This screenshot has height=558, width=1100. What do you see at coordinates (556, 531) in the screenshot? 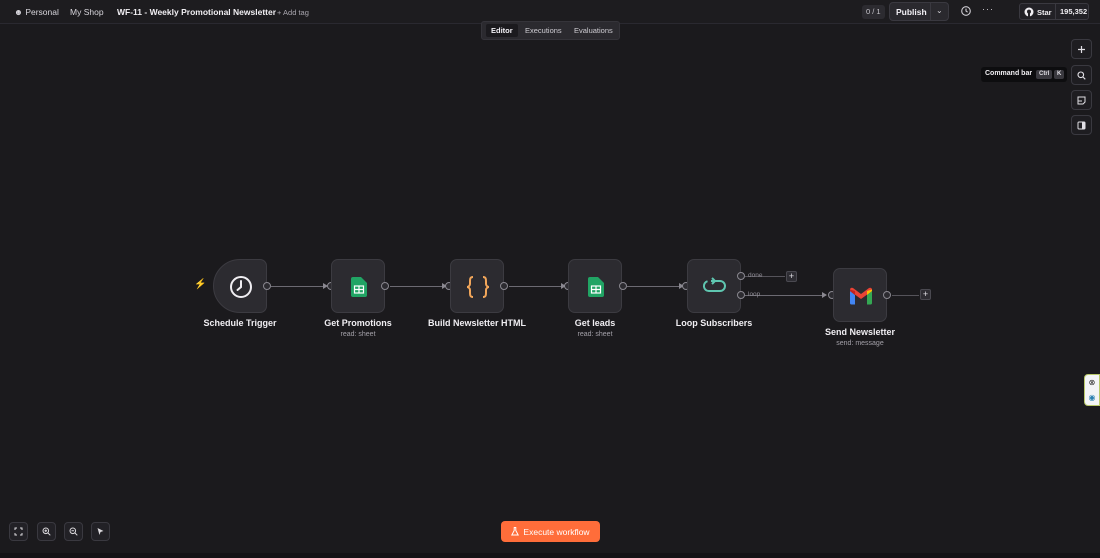
I see `execute-workflow-label: Execute workflow` at bounding box center [556, 531].